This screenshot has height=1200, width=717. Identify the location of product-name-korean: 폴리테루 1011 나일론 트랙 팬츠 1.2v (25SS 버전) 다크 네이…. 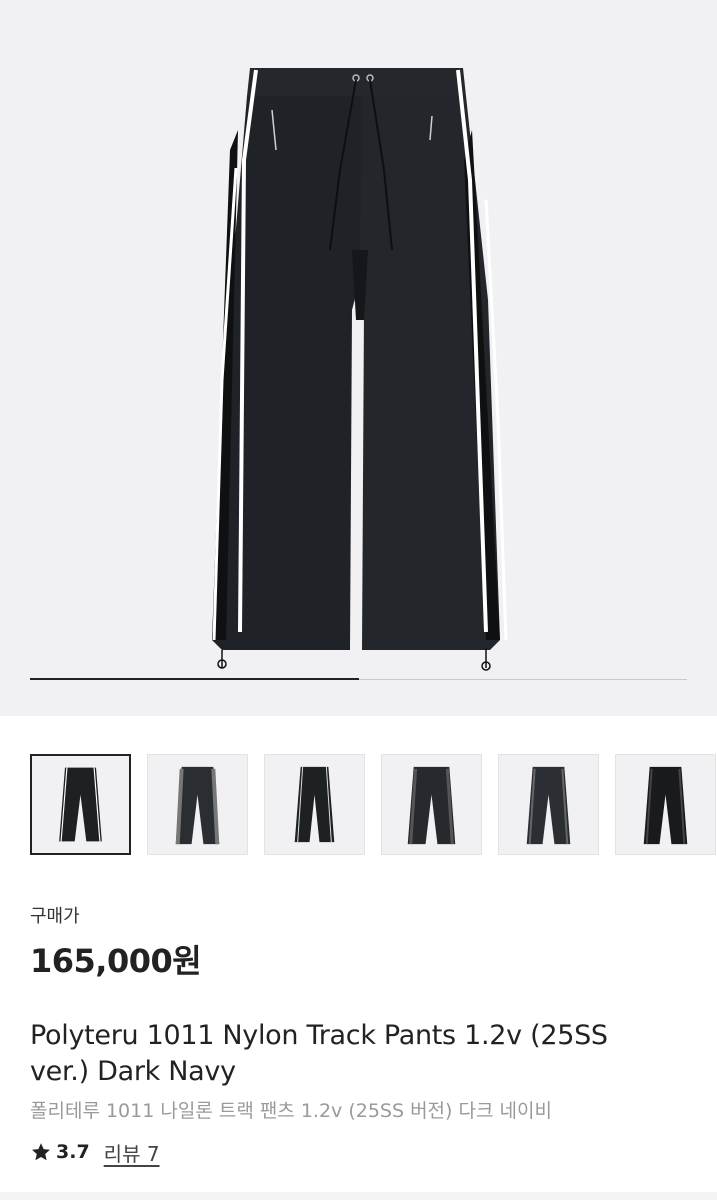
(291, 1111).